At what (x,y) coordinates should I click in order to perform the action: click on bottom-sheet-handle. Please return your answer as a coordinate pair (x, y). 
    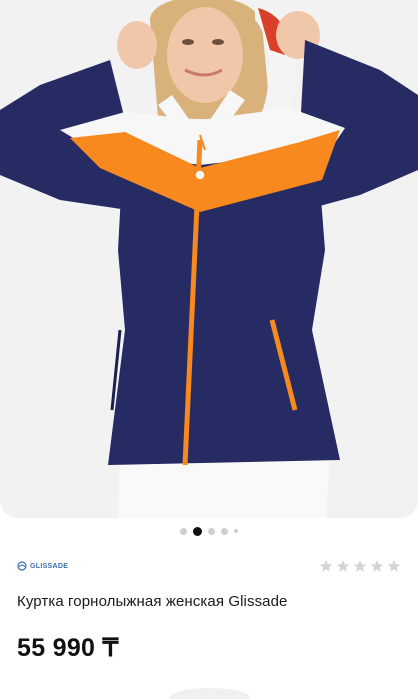
    Looking at the image, I should click on (210, 693).